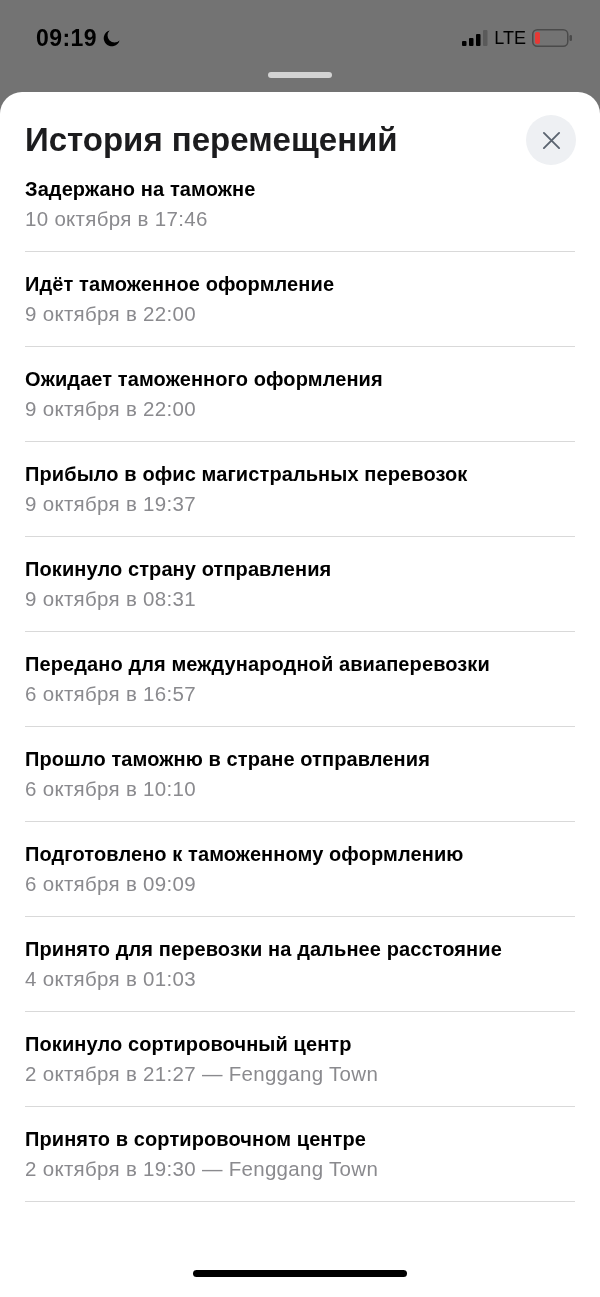 This screenshot has width=600, height=1297. What do you see at coordinates (117, 219) in the screenshot?
I see `event-date: 10 октября в 17:46` at bounding box center [117, 219].